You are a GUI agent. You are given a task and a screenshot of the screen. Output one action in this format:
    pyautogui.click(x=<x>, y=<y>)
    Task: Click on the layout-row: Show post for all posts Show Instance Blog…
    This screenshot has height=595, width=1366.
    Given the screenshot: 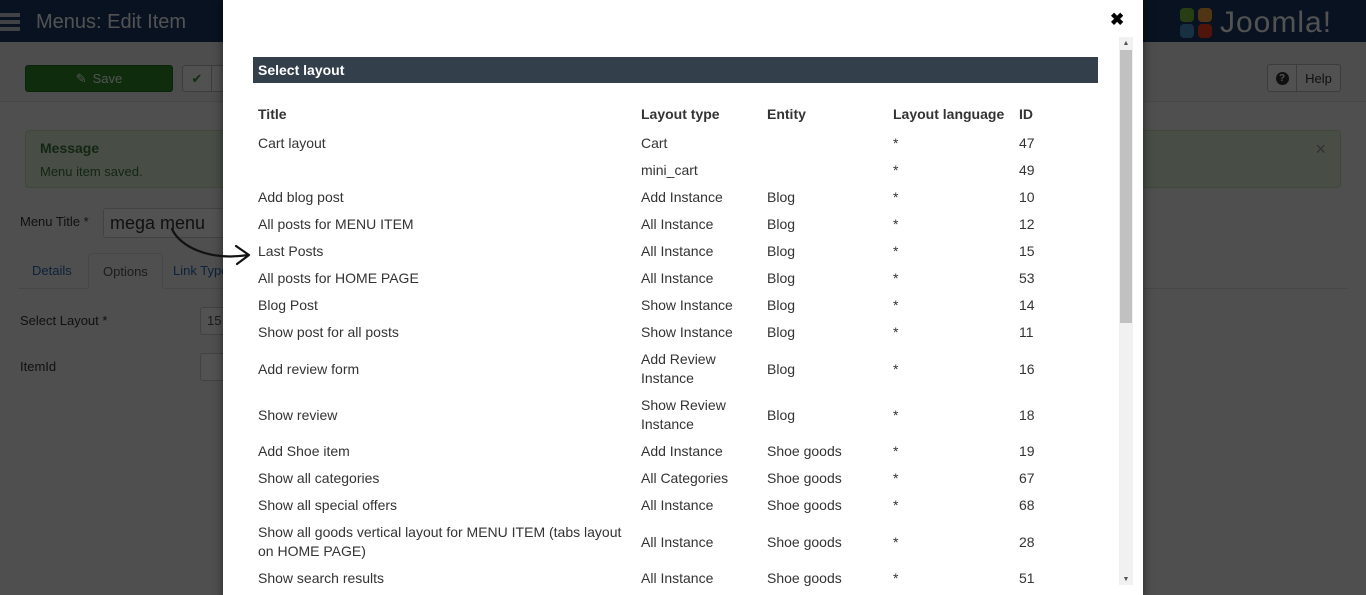 What is the action you would take?
    pyautogui.click(x=663, y=332)
    